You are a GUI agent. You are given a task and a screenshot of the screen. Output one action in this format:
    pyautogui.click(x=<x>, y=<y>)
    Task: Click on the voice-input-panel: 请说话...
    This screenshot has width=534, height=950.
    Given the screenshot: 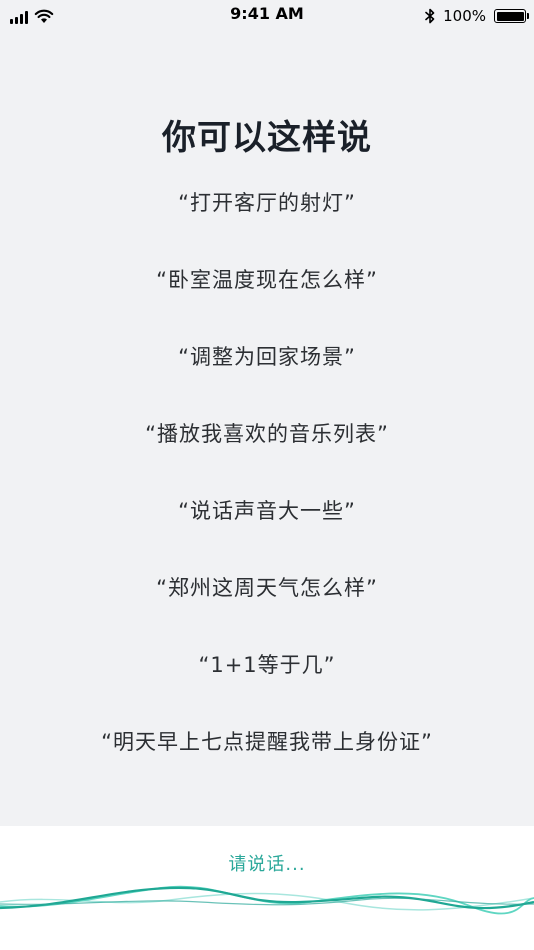 What is the action you would take?
    pyautogui.click(x=267, y=888)
    